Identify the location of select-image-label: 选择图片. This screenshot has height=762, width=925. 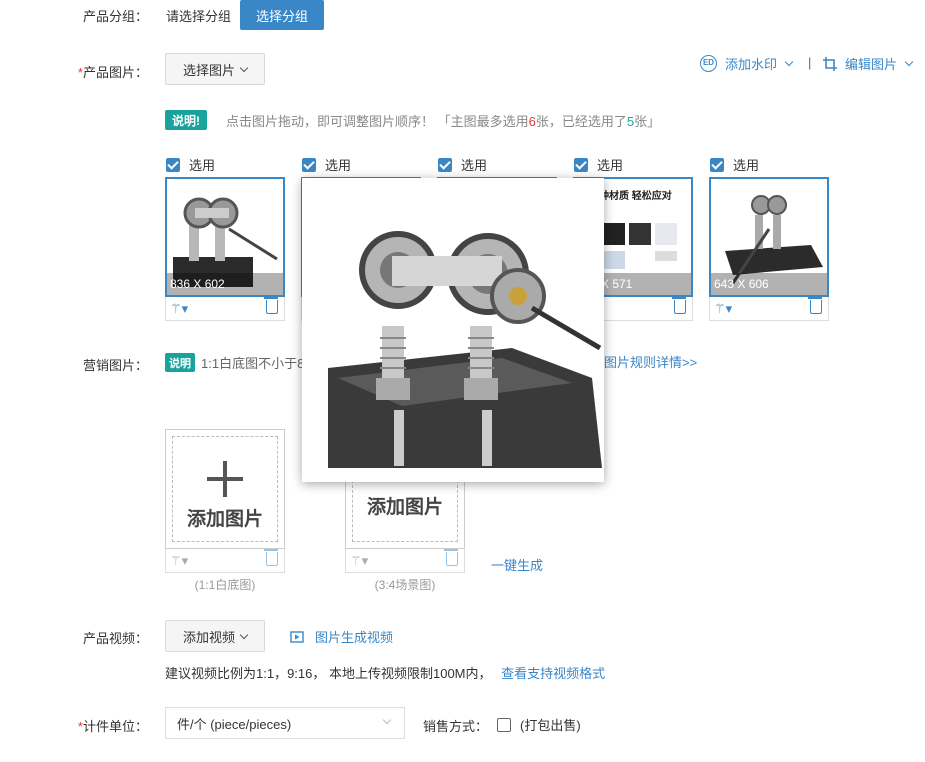
(208, 70).